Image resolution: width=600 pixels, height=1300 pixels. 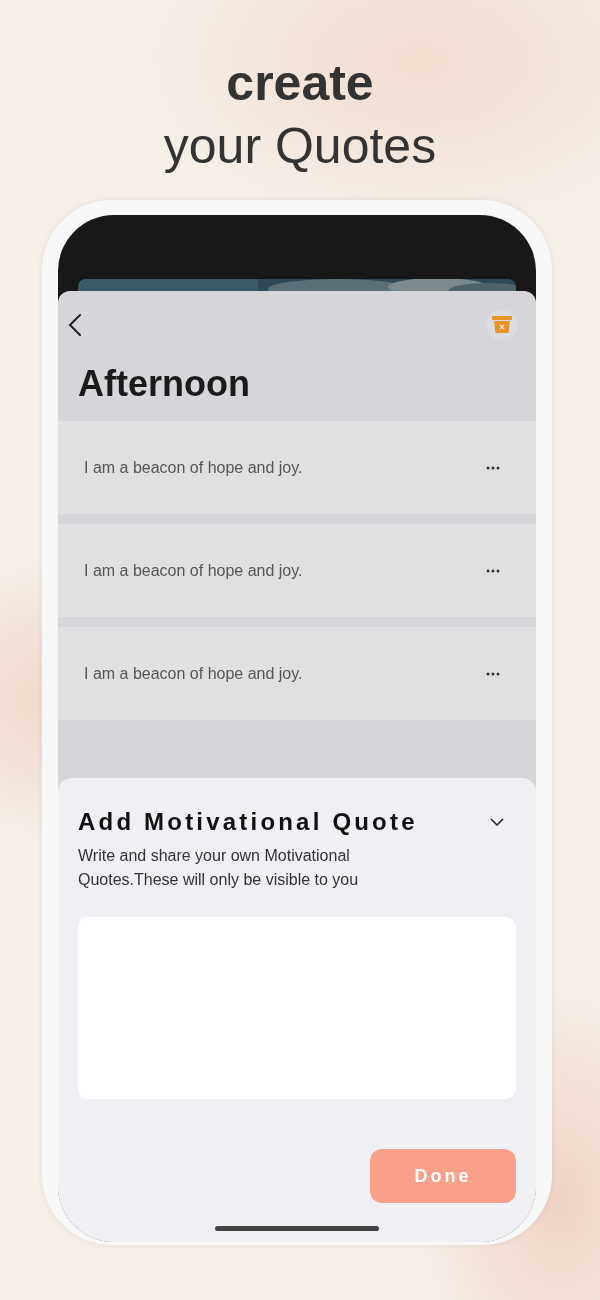 What do you see at coordinates (248, 822) in the screenshot?
I see `panel-title: Add Motivational Quote` at bounding box center [248, 822].